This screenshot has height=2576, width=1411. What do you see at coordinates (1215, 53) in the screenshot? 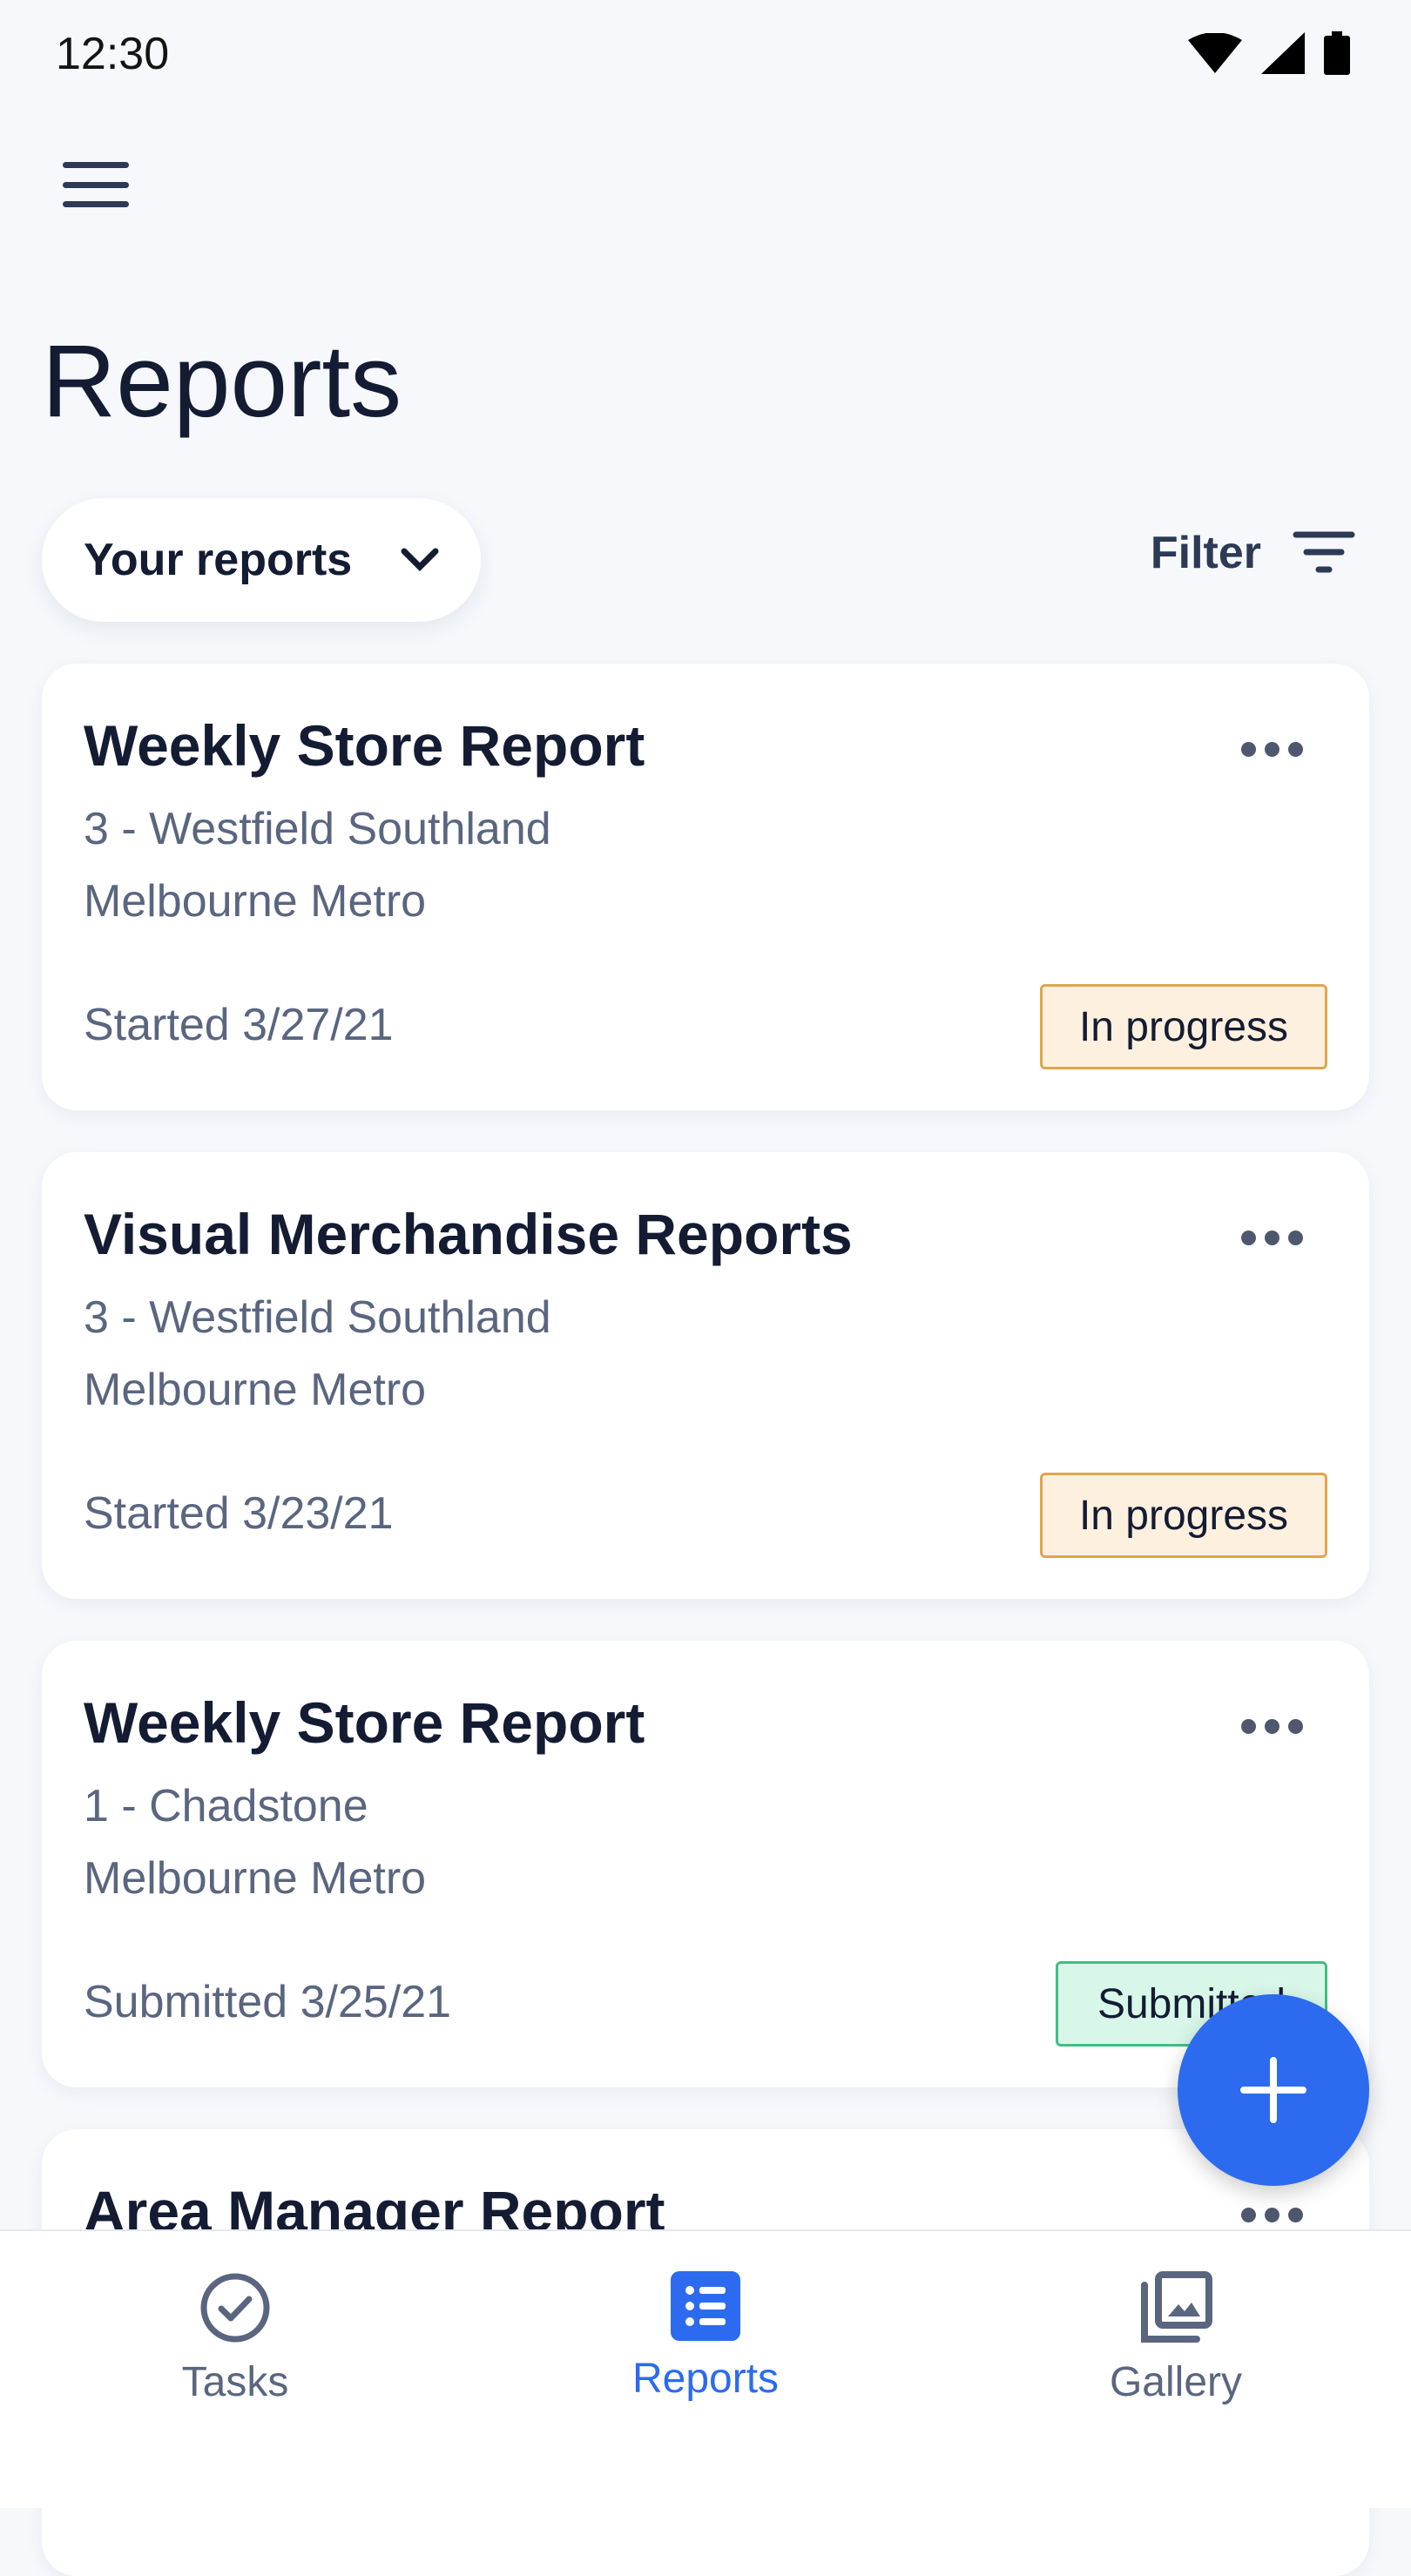
I see `wifi-icon` at bounding box center [1215, 53].